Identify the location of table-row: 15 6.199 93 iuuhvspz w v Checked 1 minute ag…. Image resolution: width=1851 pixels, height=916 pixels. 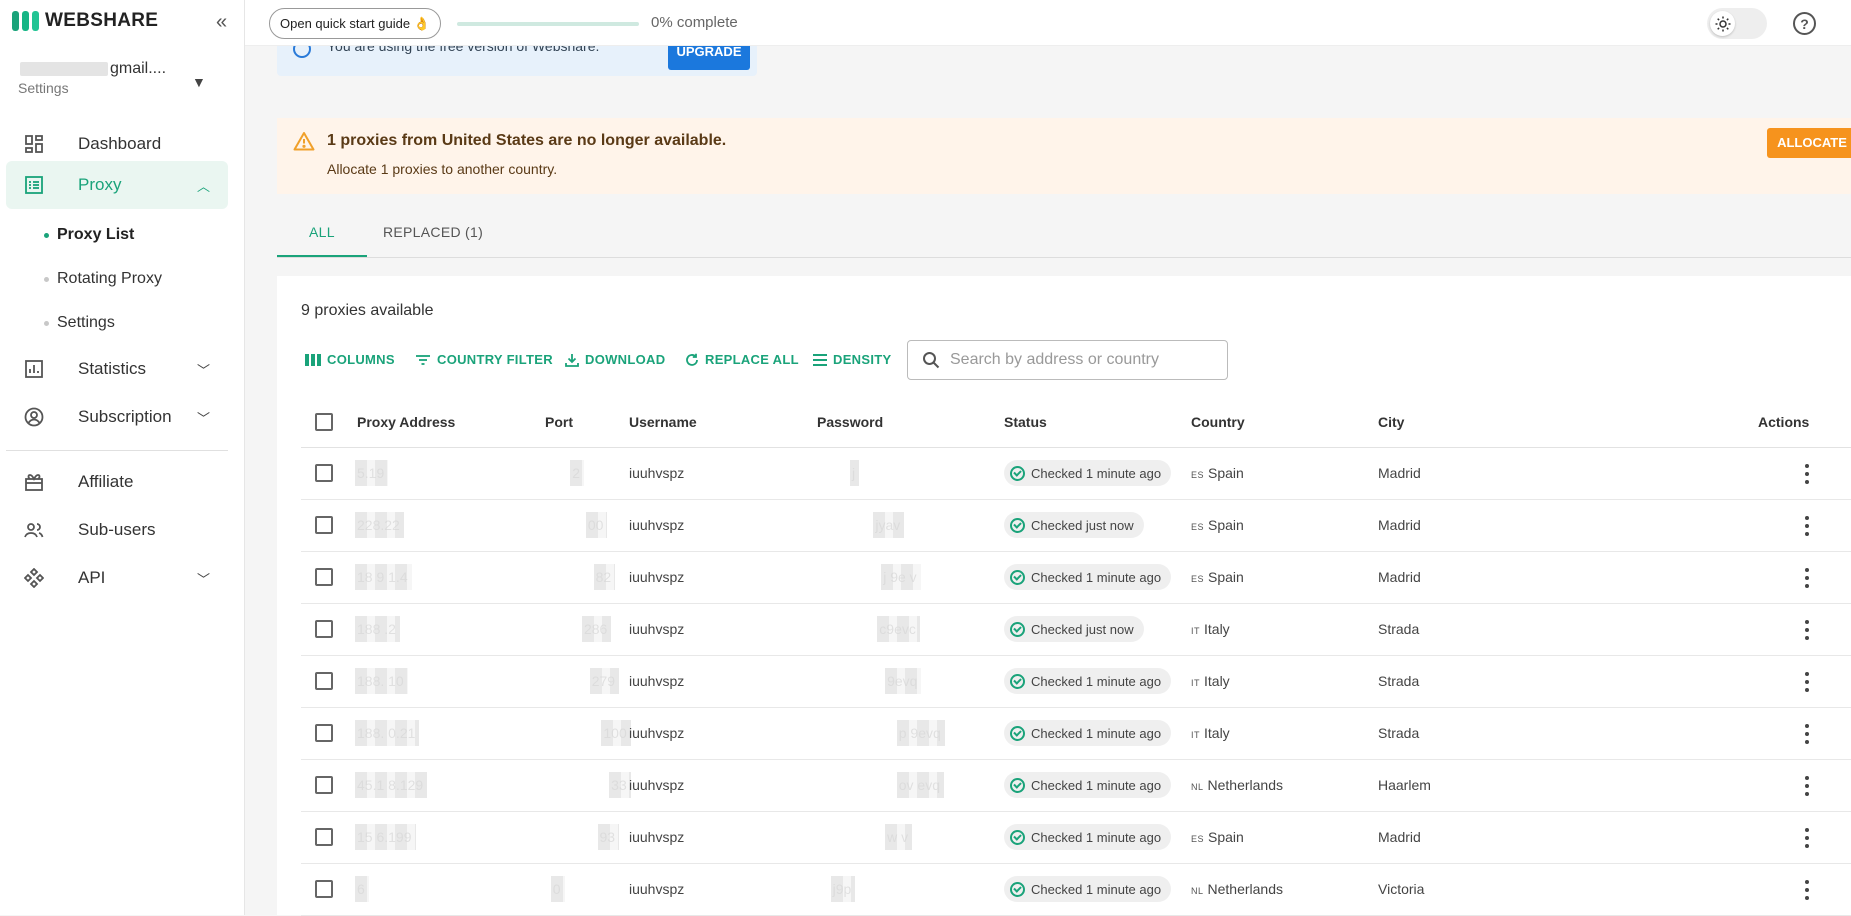
(1076, 838).